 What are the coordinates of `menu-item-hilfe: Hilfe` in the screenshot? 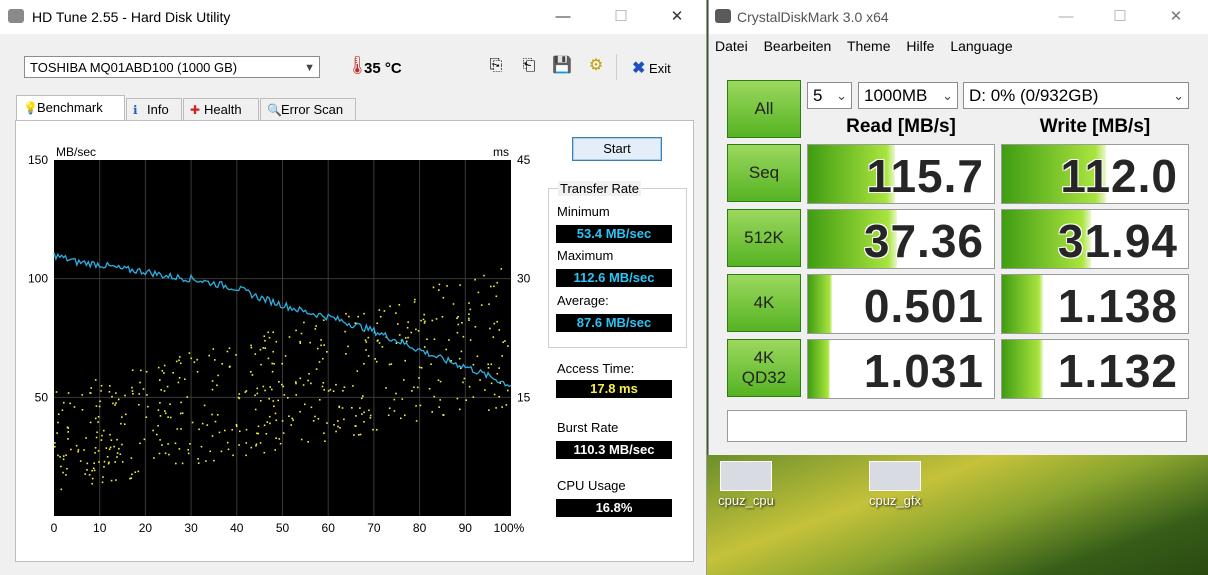 It's located at (920, 46).